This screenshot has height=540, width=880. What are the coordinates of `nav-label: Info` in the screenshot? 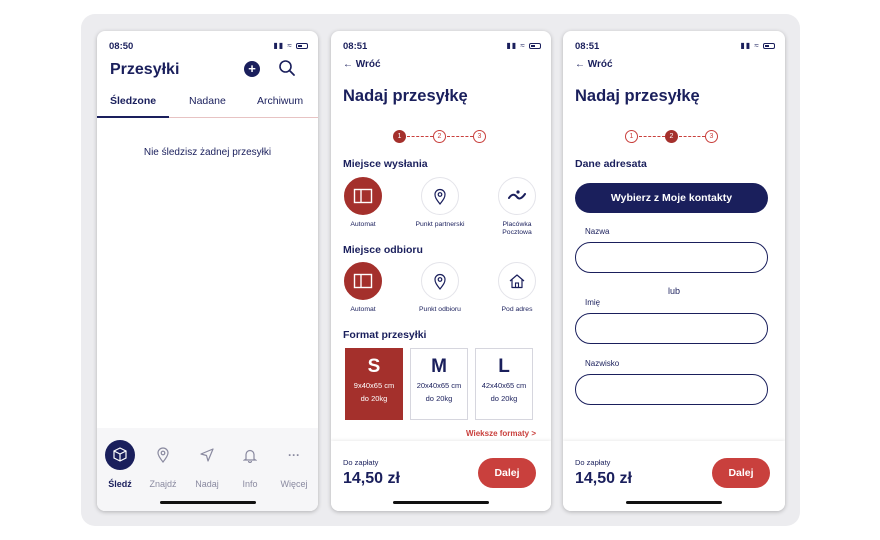 It's located at (250, 484).